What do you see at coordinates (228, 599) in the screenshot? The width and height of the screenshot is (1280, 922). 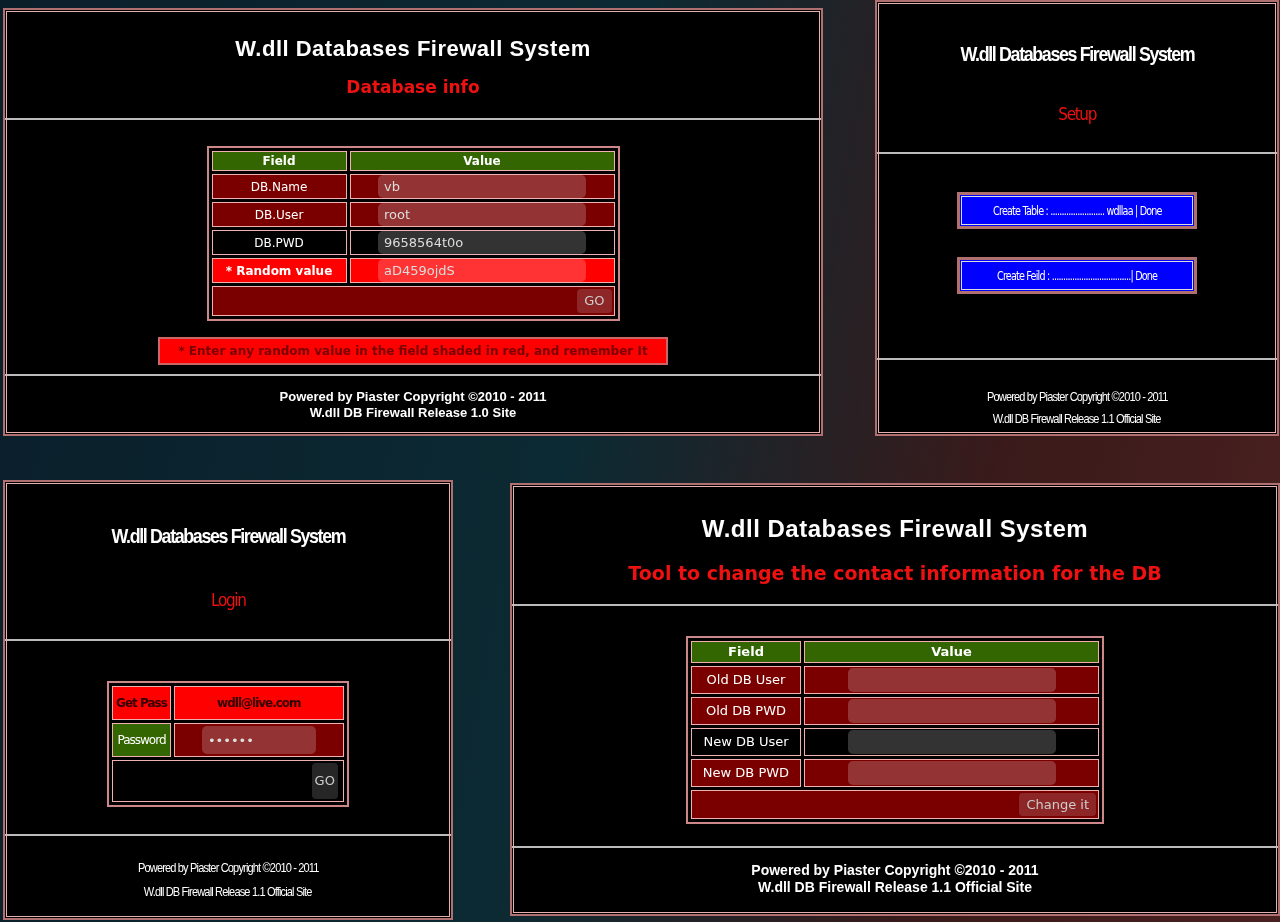 I see `page-subtitle: Login` at bounding box center [228, 599].